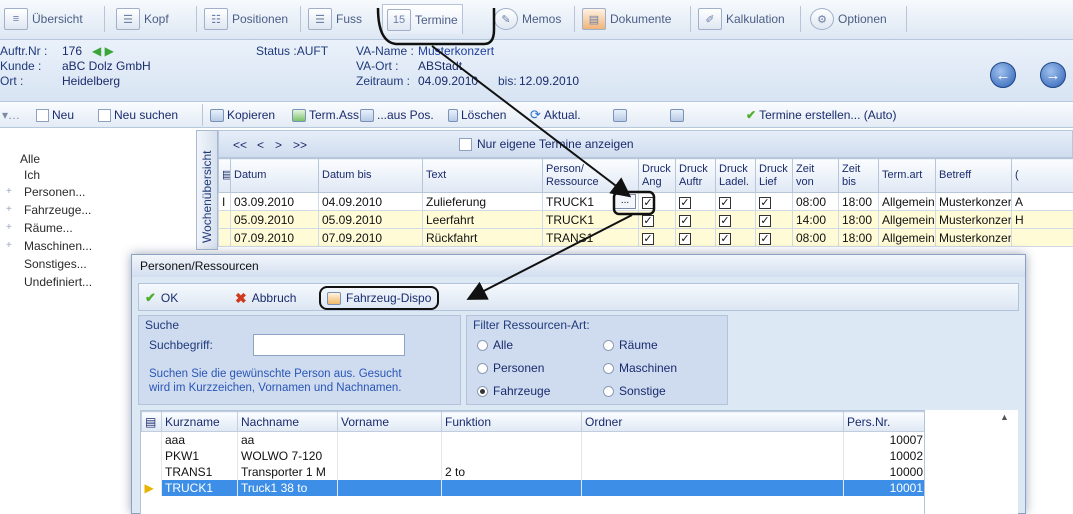 This screenshot has height=514, width=1073. I want to click on cell-kurzname: TRUCK1, so click(199, 487).